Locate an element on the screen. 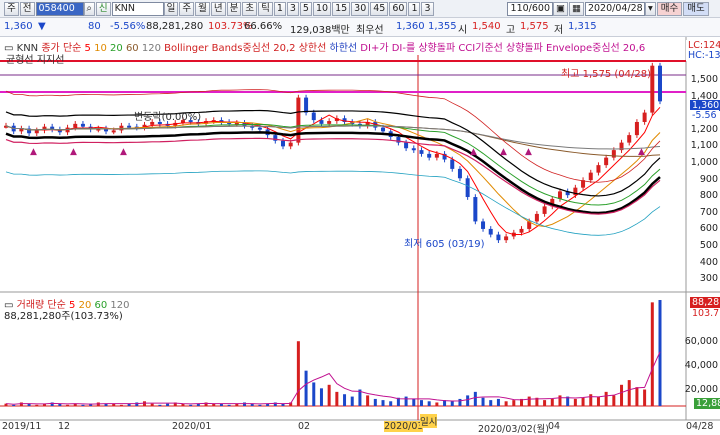  period-tab-4: 분 is located at coordinates (234, 8).